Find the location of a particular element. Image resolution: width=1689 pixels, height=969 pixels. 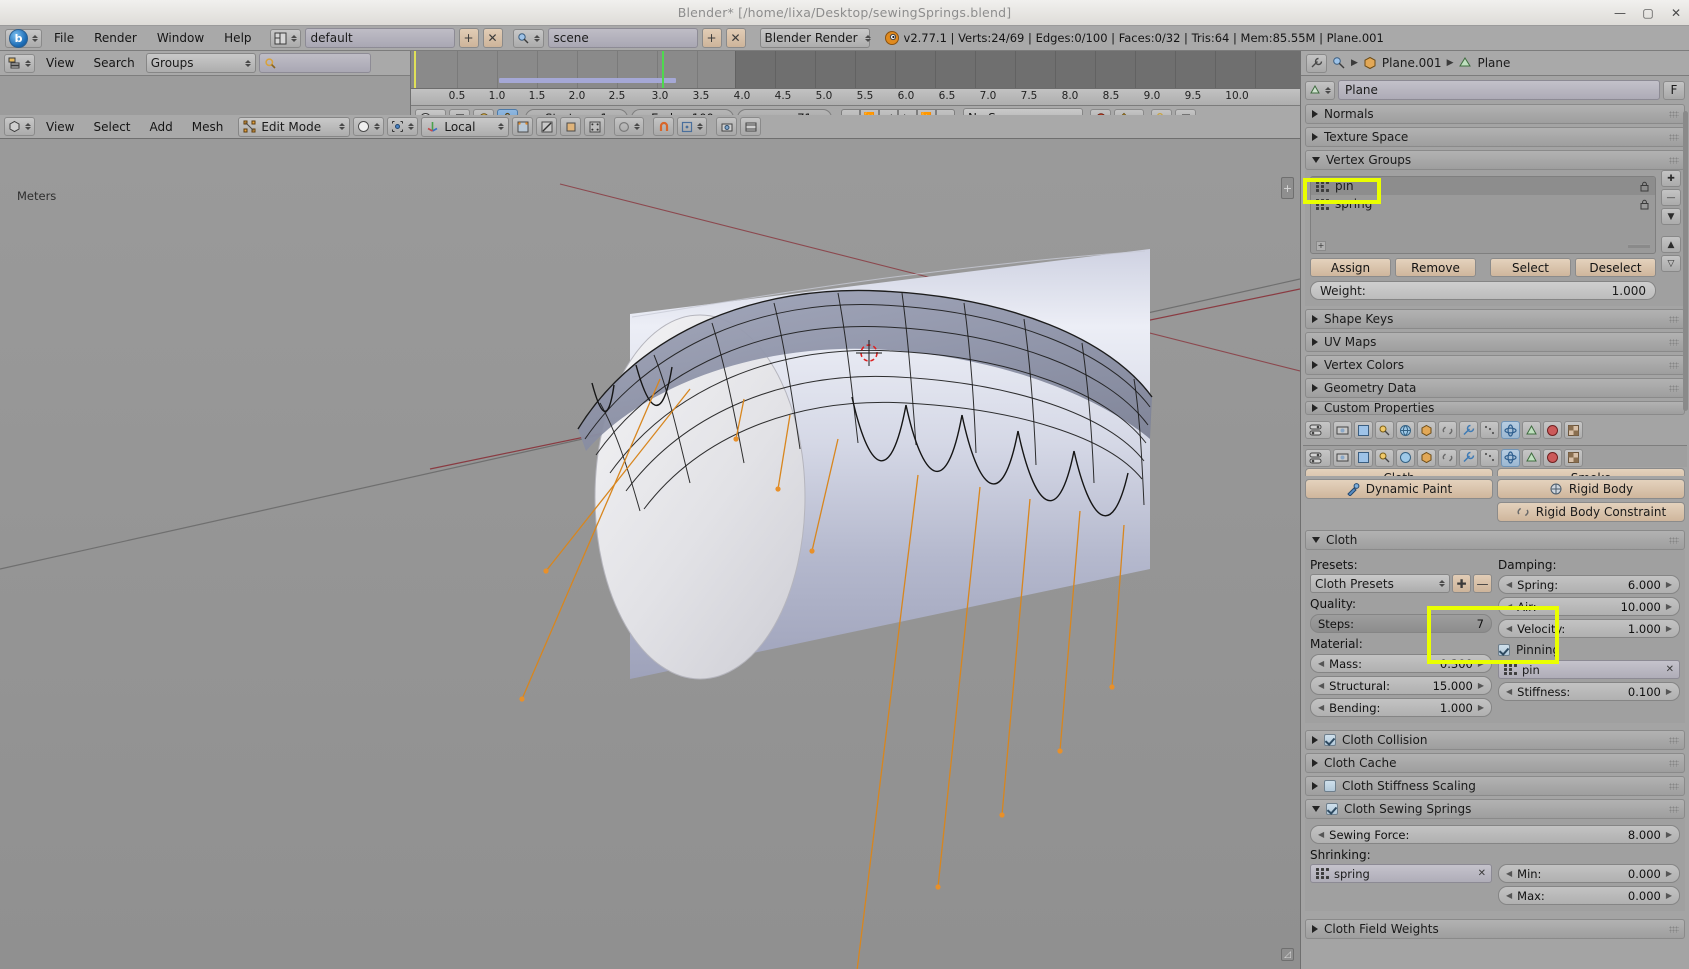

scene-field: scene is located at coordinates (622, 38).